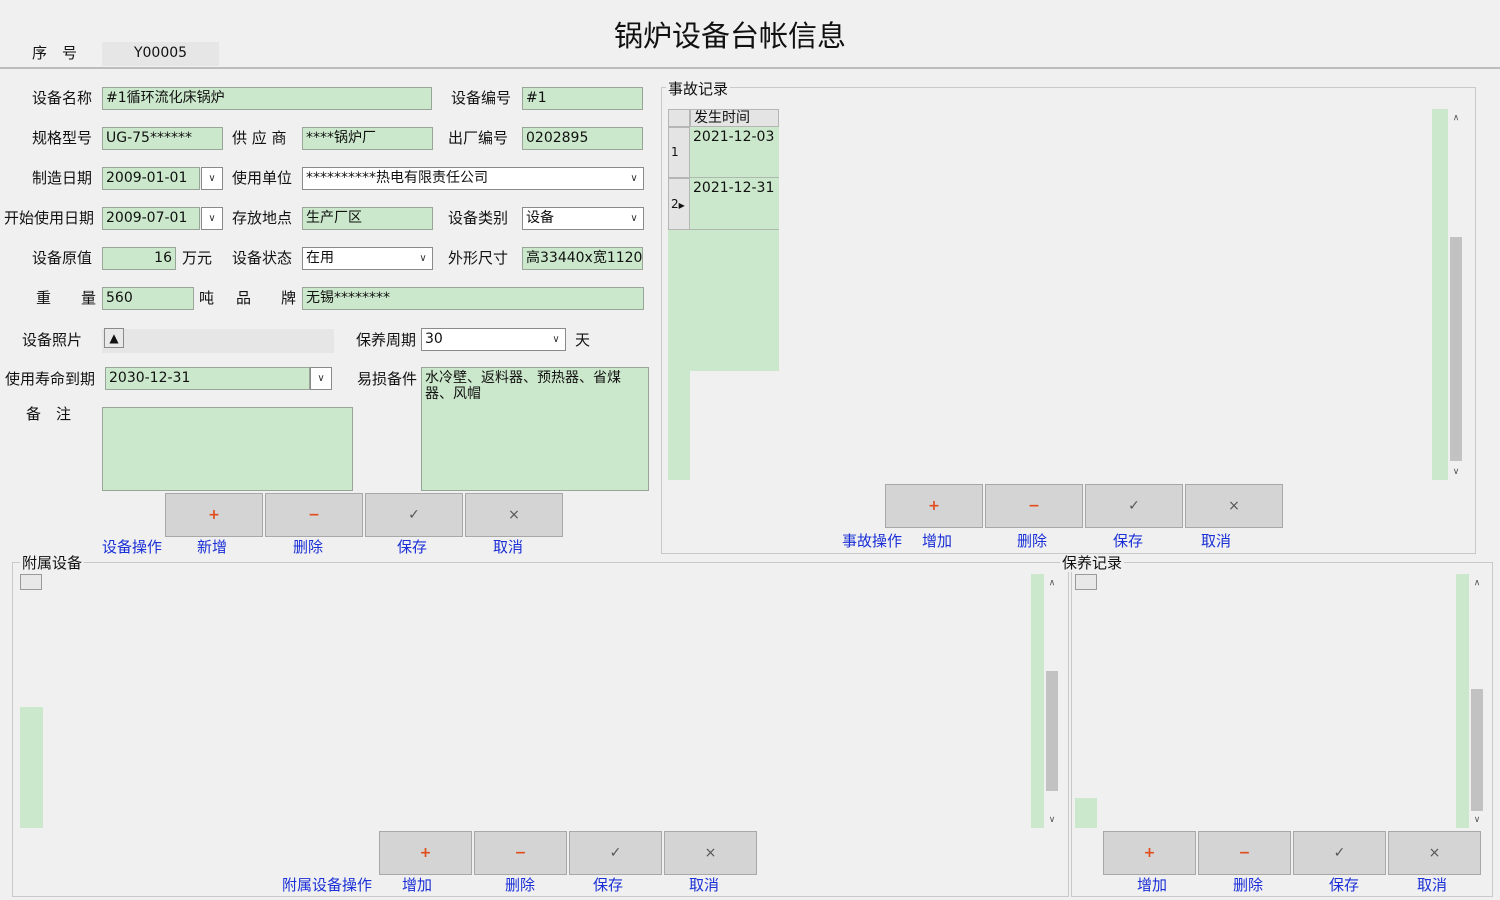  Describe the element at coordinates (704, 885) in the screenshot. I see `attached-cancel-link: 取消` at that location.